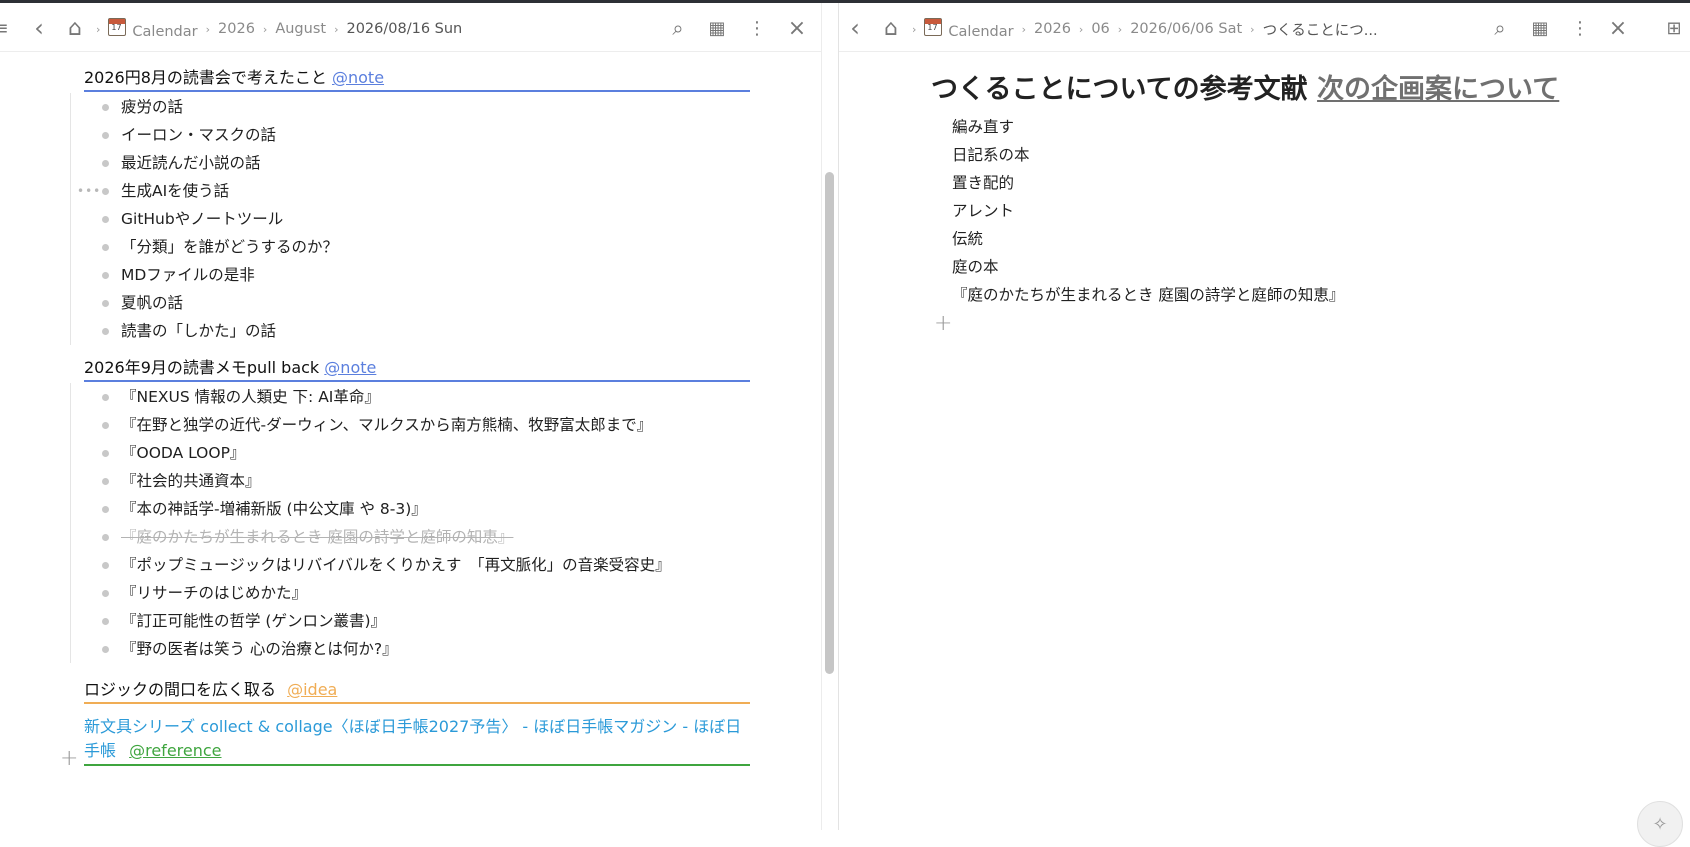  What do you see at coordinates (371, 649) in the screenshot?
I see `list-item: 『野の医者は笑う 心の治療とは何か?』` at bounding box center [371, 649].